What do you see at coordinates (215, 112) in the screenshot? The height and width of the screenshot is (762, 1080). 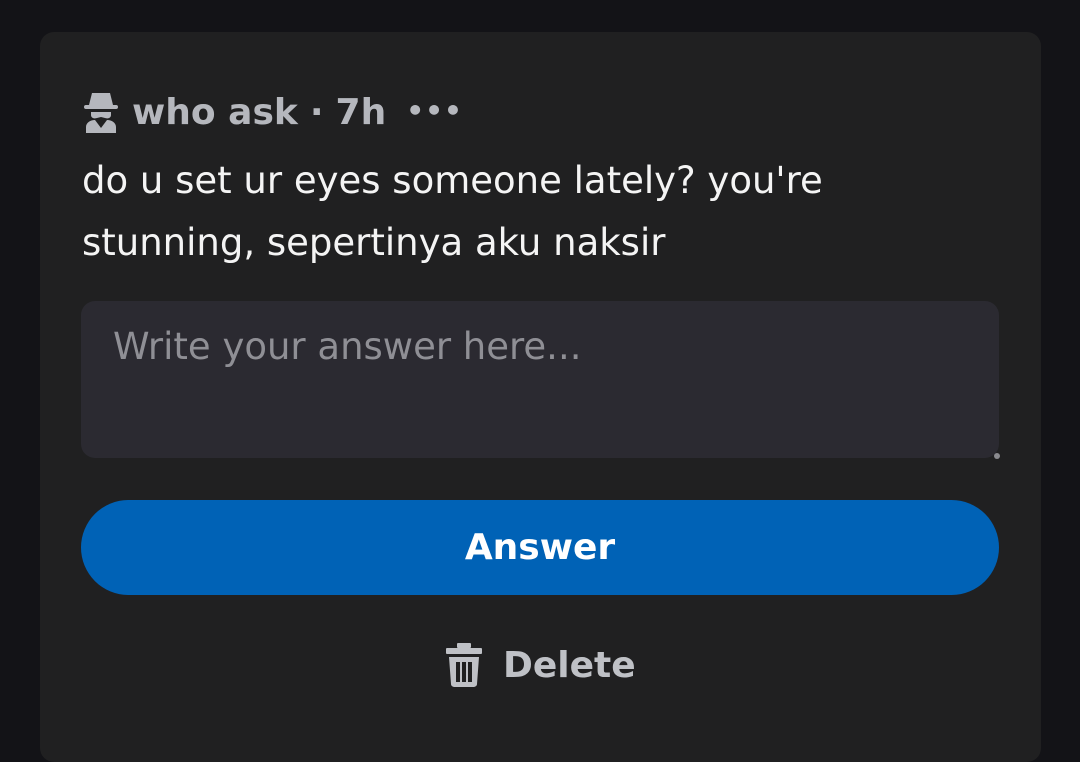 I see `author-name: who ask` at bounding box center [215, 112].